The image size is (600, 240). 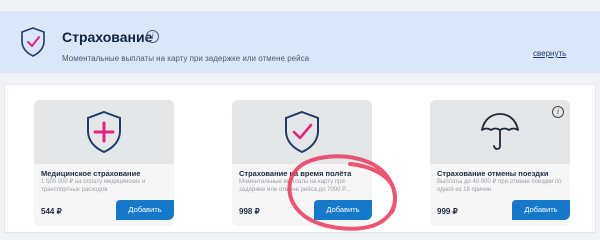 I want to click on card-price: 998 ₽, so click(x=249, y=211).